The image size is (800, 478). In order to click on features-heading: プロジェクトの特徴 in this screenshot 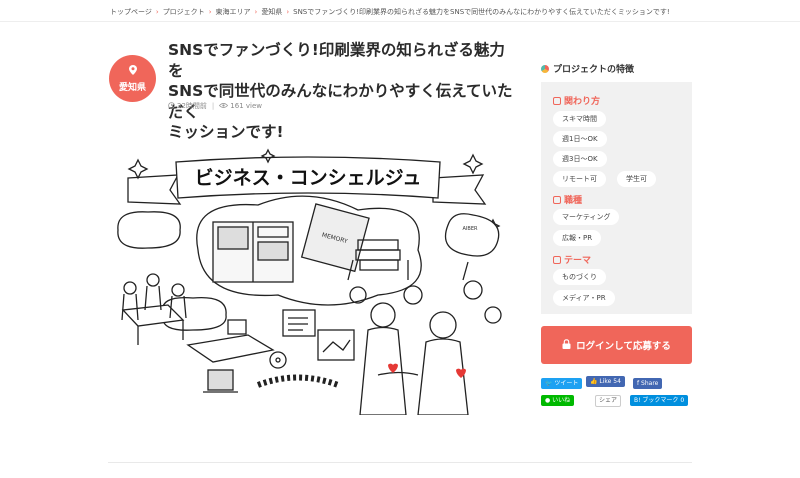, I will do `click(587, 68)`.